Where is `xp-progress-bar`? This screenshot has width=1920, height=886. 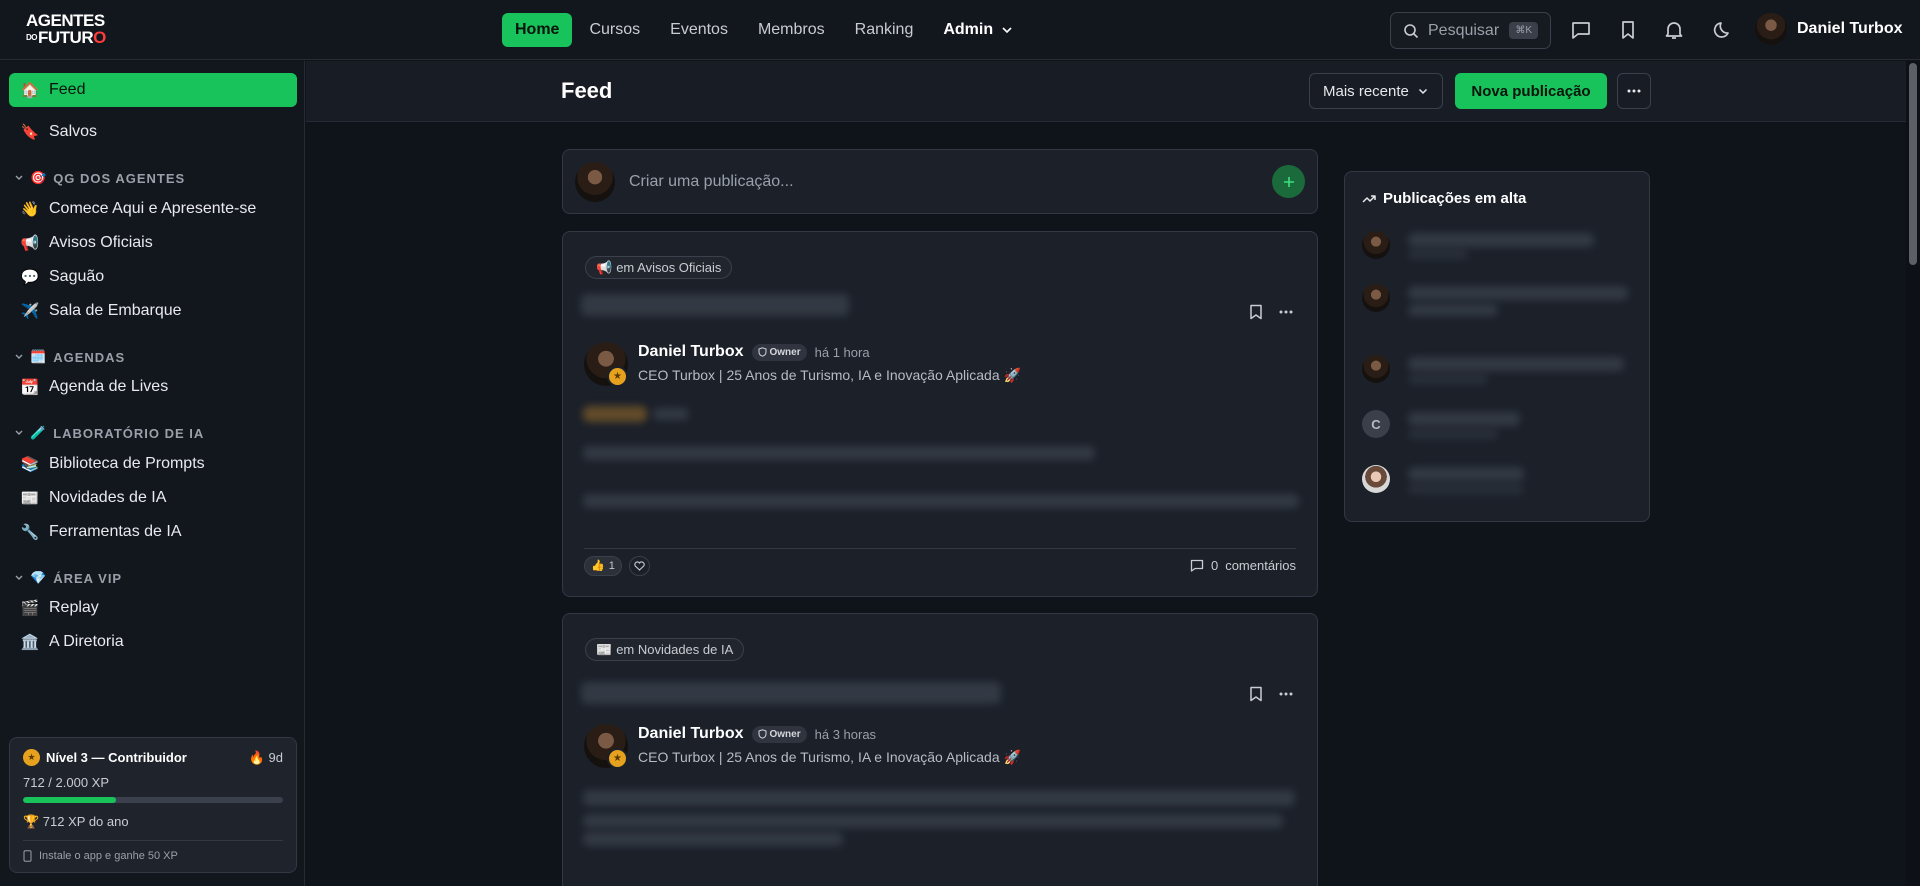 xp-progress-bar is located at coordinates (153, 800).